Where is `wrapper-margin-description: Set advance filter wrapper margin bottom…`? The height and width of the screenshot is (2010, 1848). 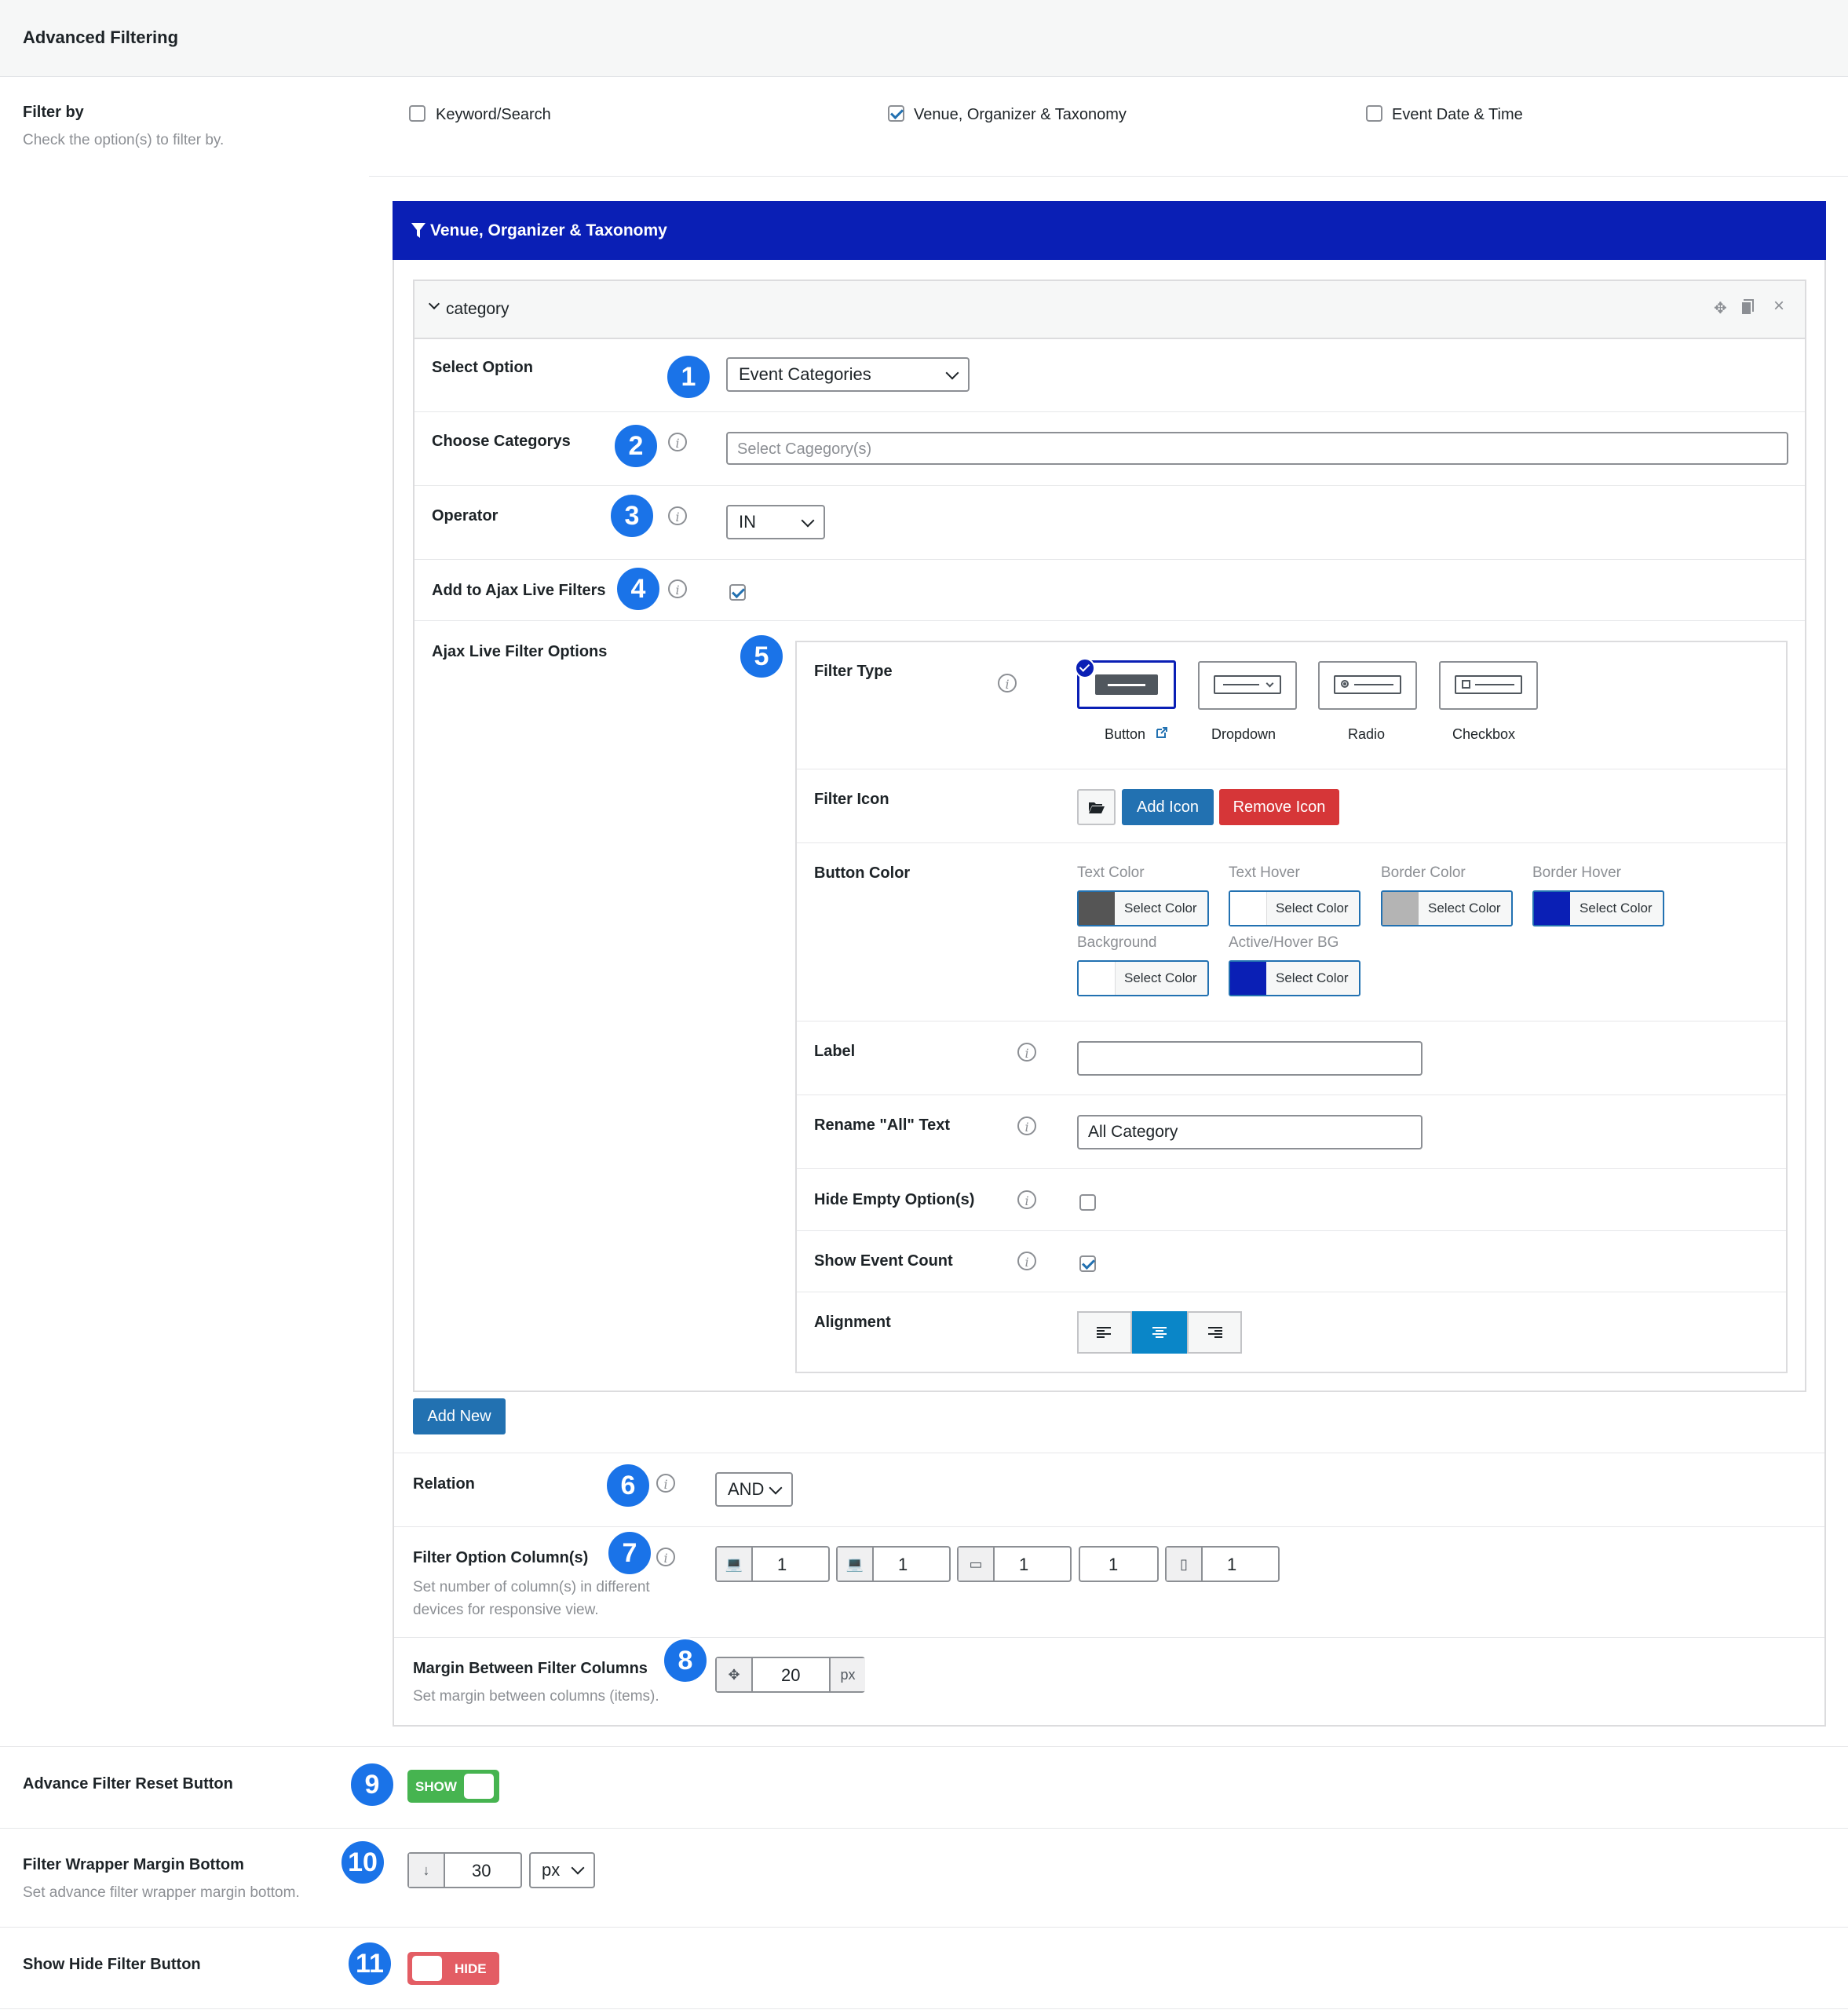 wrapper-margin-description: Set advance filter wrapper margin bottom… is located at coordinates (161, 1892).